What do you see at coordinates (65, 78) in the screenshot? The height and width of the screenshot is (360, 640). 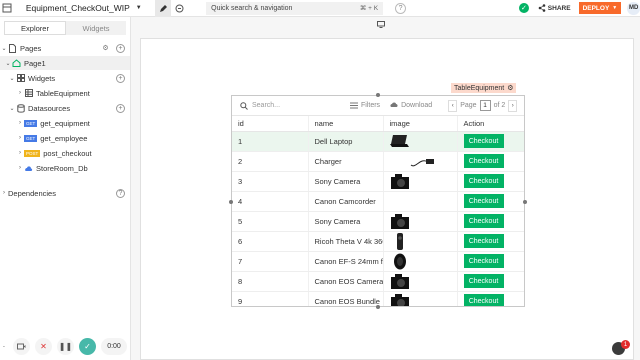 I see `widgets-section: ⌄ Widgets +` at bounding box center [65, 78].